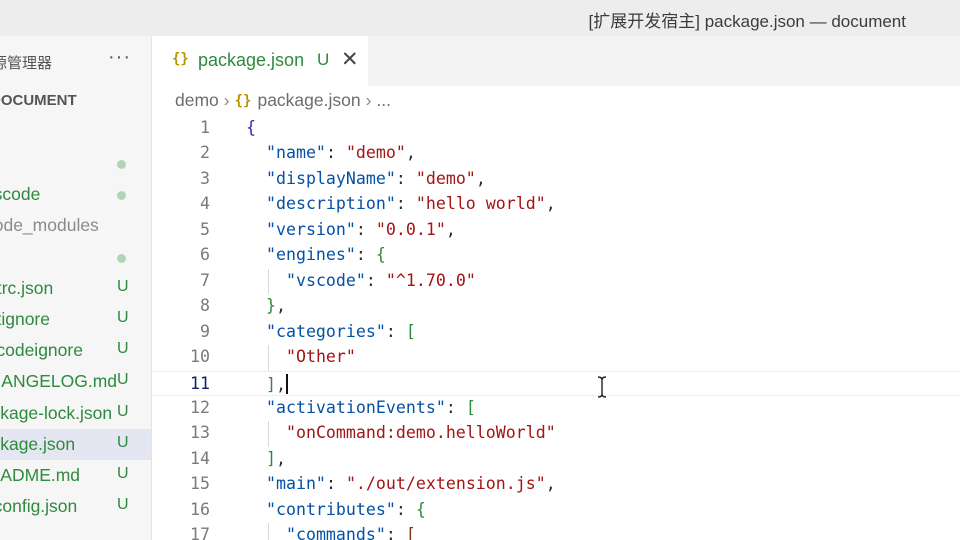  What do you see at coordinates (556, 180) in the screenshot?
I see `code-line: 3 "displayName": "demo",` at bounding box center [556, 180].